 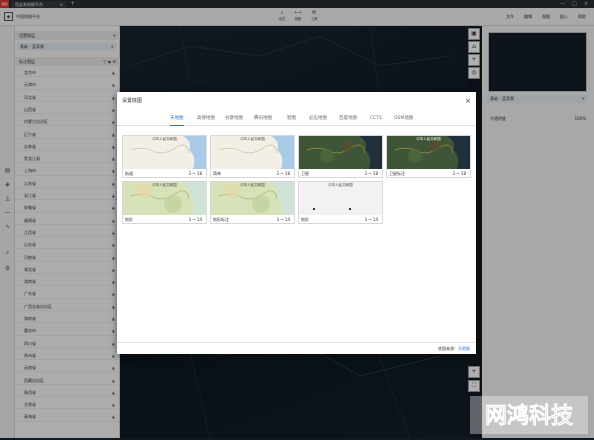 I want to click on basemap-thumbnail, so click(x=340, y=152).